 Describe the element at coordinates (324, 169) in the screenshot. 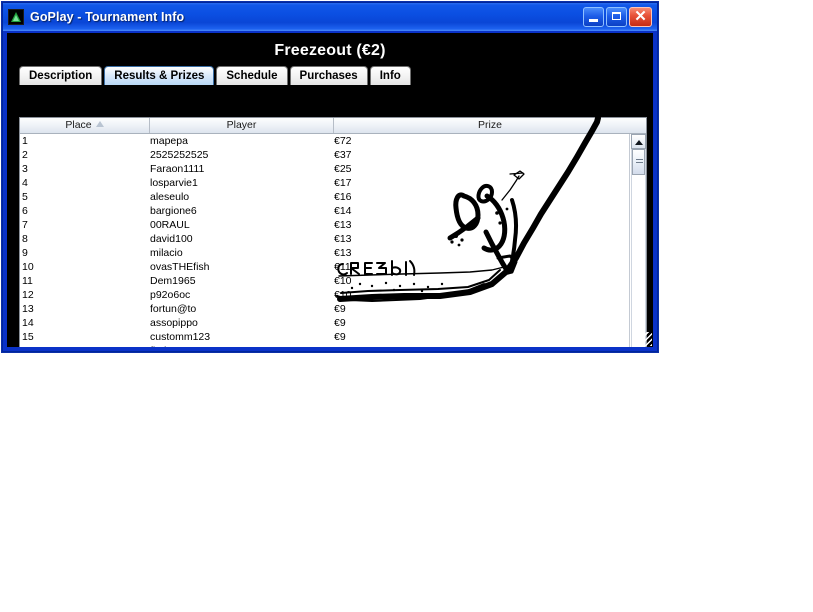

I see `table-row: 3 Faraon1111 €25` at that location.